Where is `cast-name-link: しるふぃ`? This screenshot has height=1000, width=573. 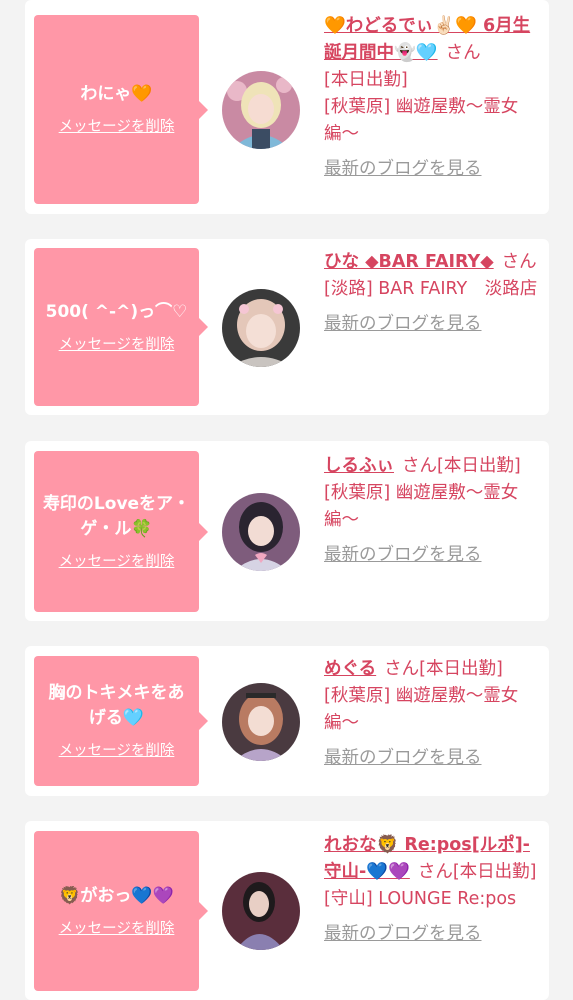
cast-name-link: しるふぃ is located at coordinates (359, 466).